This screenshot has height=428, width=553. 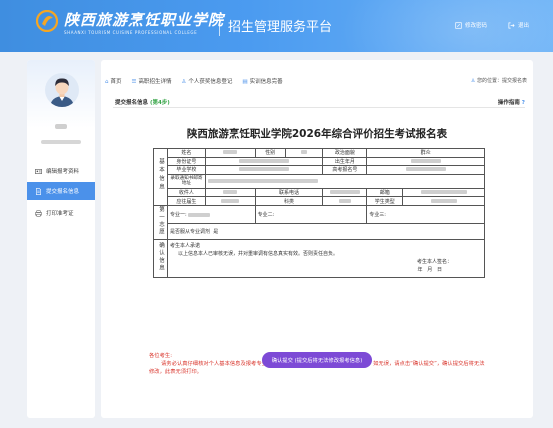 What do you see at coordinates (132, 103) in the screenshot?
I see `section-title-text: 提交报名信息` at bounding box center [132, 103].